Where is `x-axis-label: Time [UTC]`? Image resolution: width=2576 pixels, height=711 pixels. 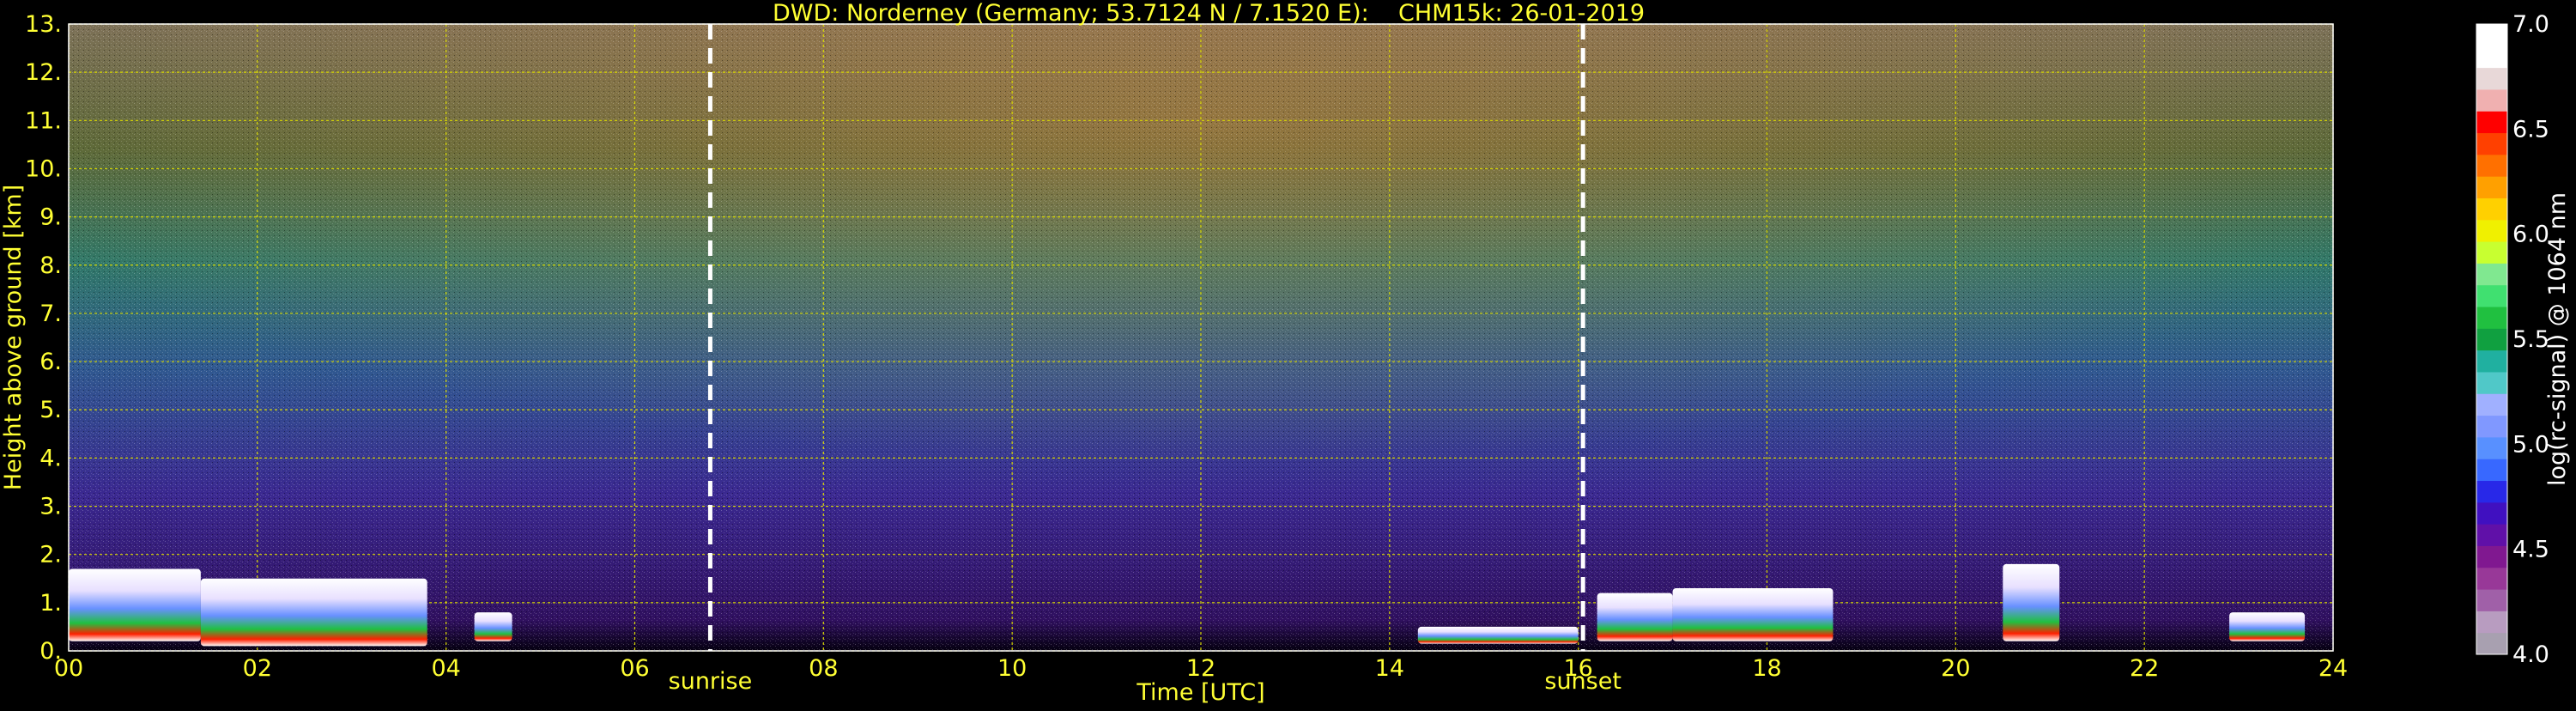
x-axis-label: Time [UTC] is located at coordinates (1200, 692).